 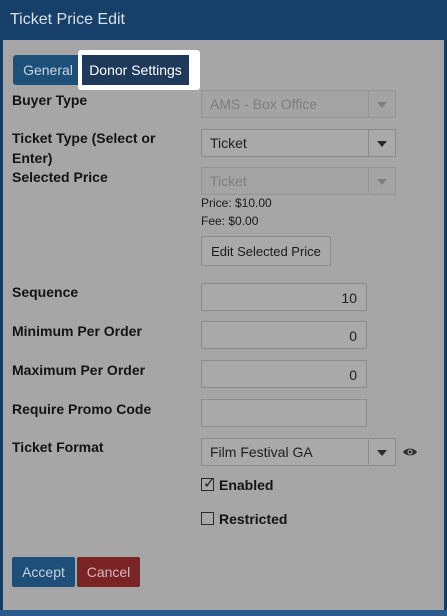 I want to click on dialog-title: Ticket Price Edit, so click(x=67, y=19).